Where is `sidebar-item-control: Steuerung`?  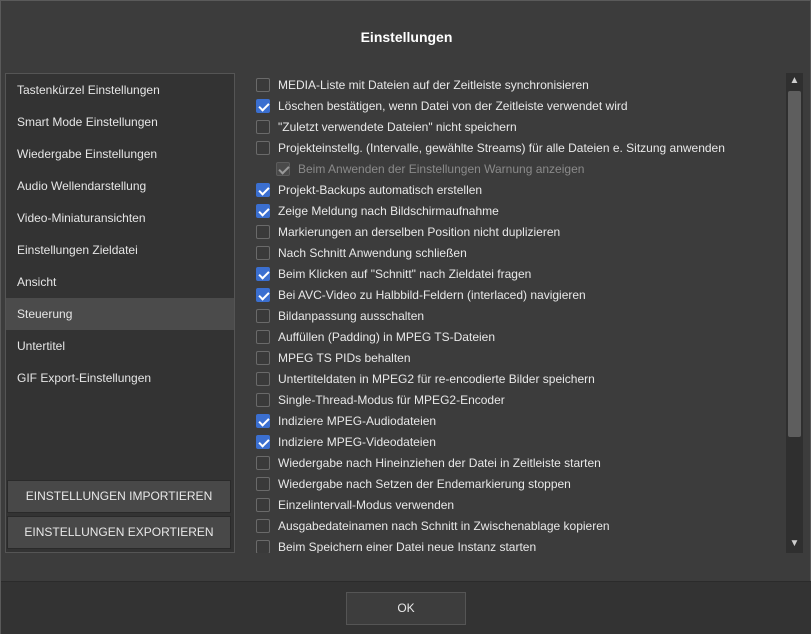
sidebar-item-control: Steuerung is located at coordinates (120, 314).